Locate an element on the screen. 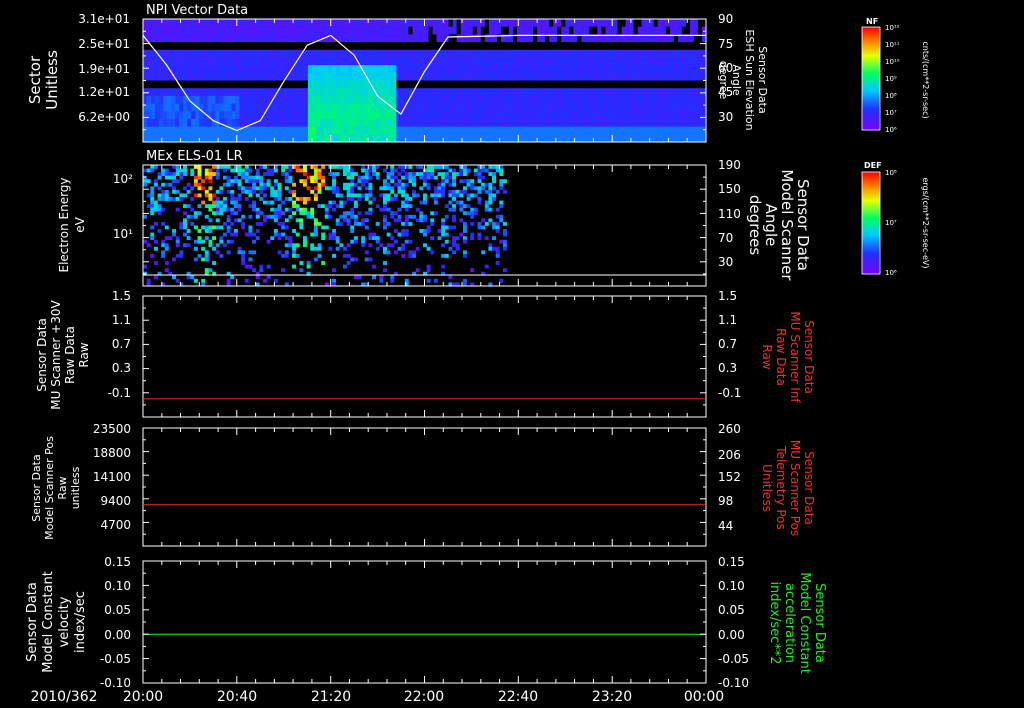 This screenshot has height=708, width=1024. tick-label: 1.1 is located at coordinates (727, 320).